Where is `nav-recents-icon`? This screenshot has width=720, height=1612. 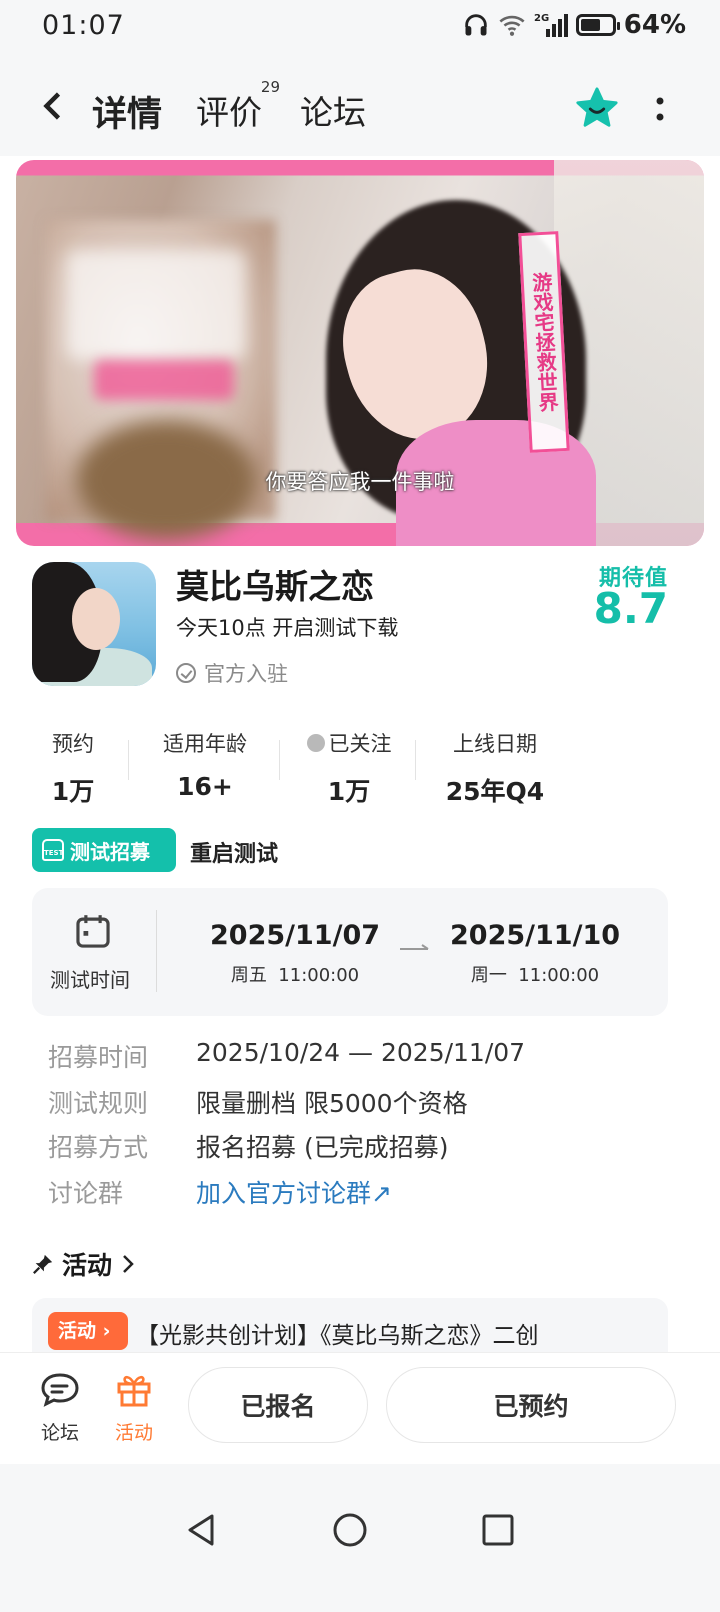 nav-recents-icon is located at coordinates (498, 1530).